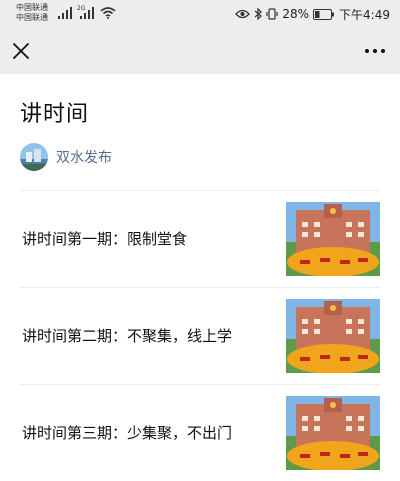 This screenshot has height=481, width=400. I want to click on status-right: 28% 下午4:49, so click(312, 14).